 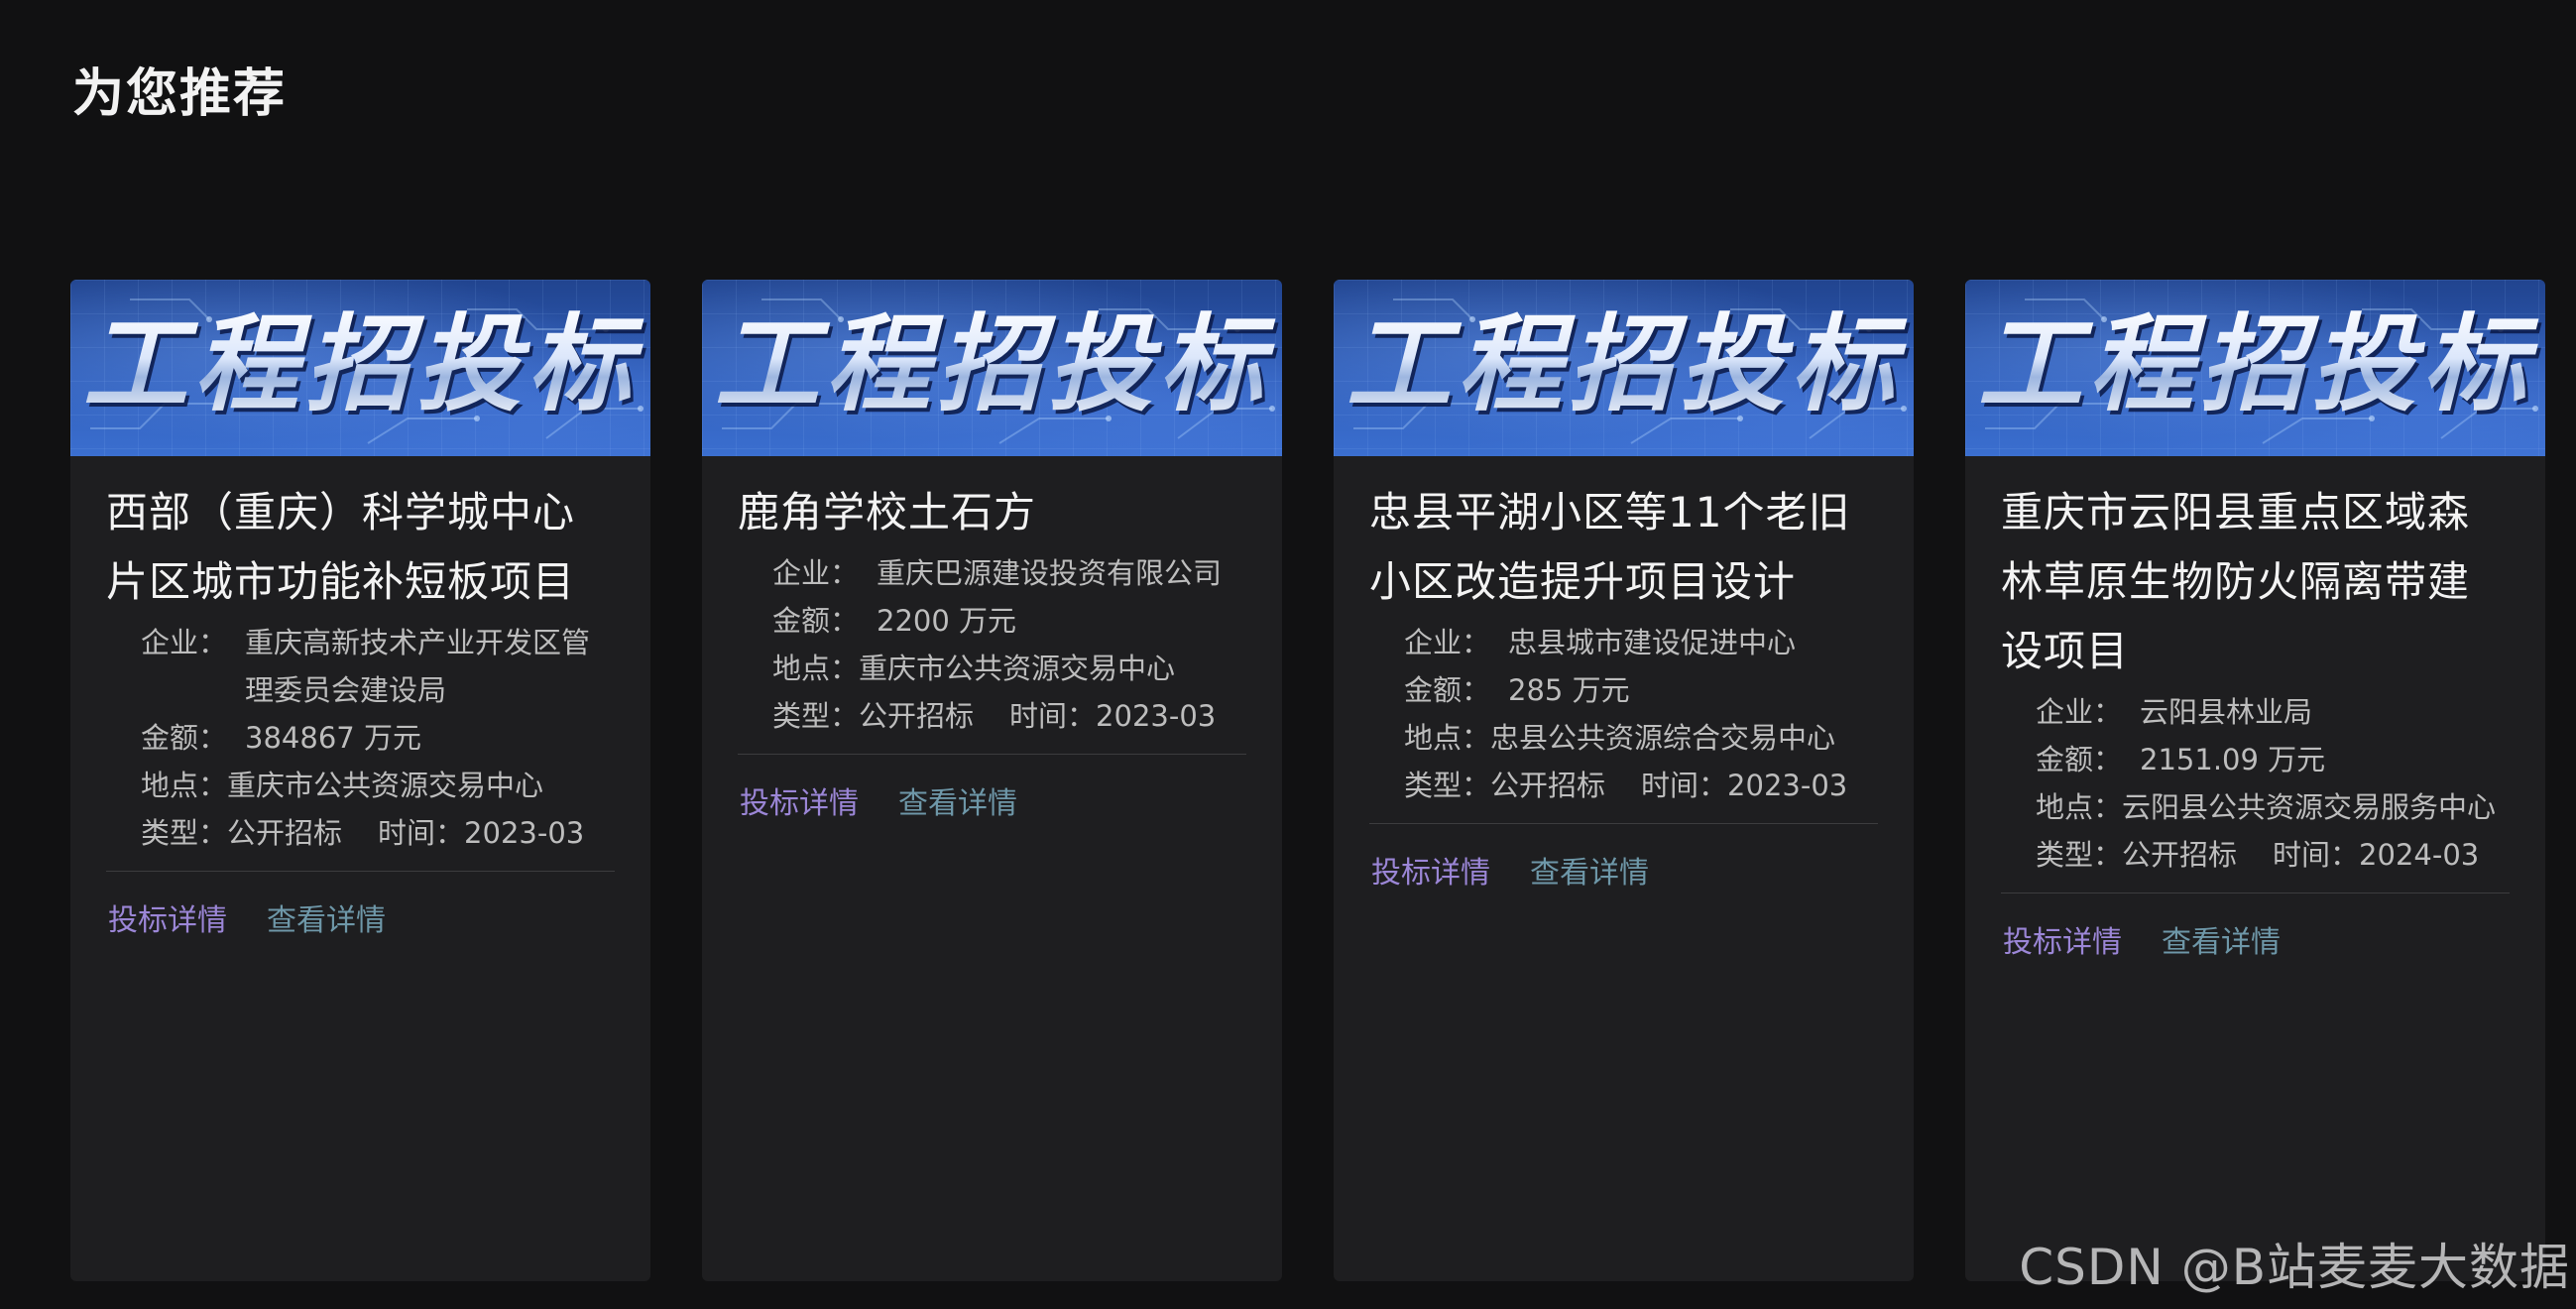 What do you see at coordinates (1641, 690) in the screenshot?
I see `amount-row: 金额： 285 万元` at bounding box center [1641, 690].